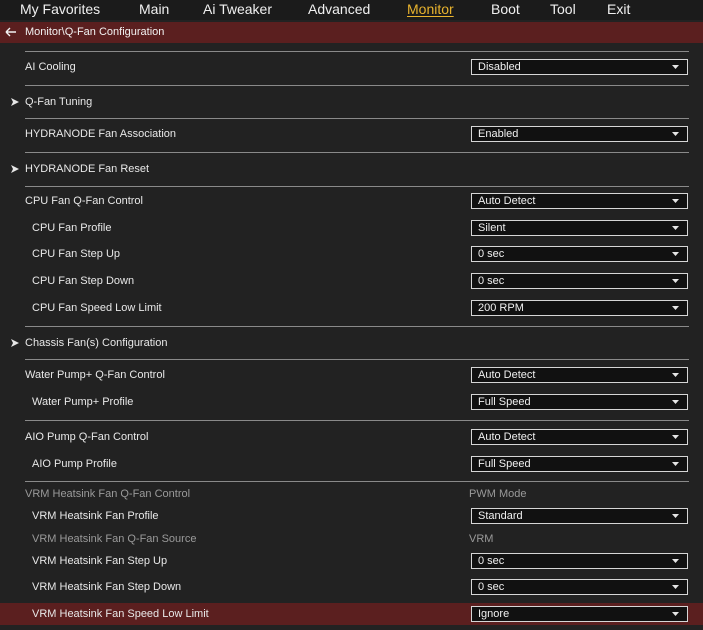 The image size is (703, 630). What do you see at coordinates (107, 587) in the screenshot?
I see `setting-label: VRM Heatsink Fan Step Down` at bounding box center [107, 587].